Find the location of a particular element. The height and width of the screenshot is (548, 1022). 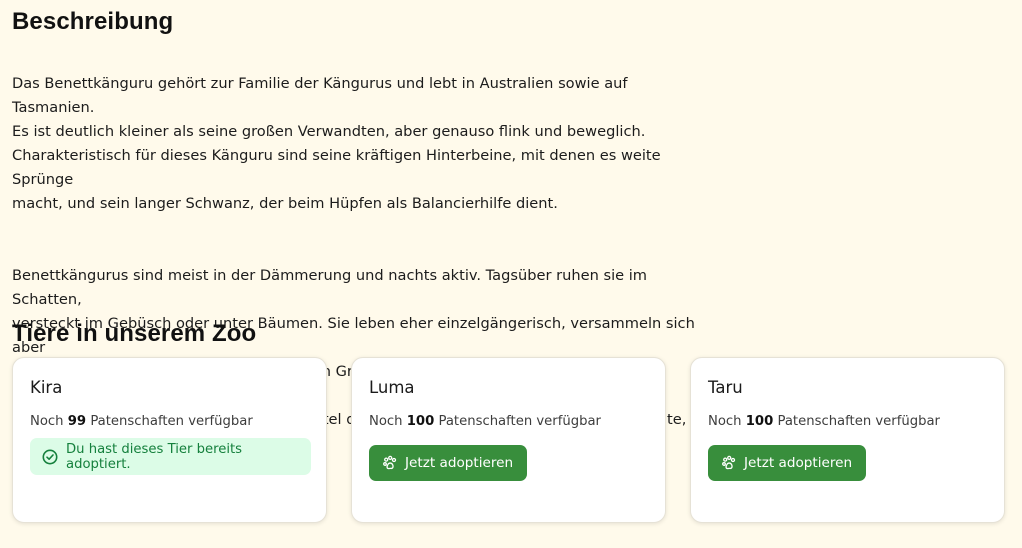

sponsorship-count: Noch 99 Patenschaften verfügbar is located at coordinates (169, 421).